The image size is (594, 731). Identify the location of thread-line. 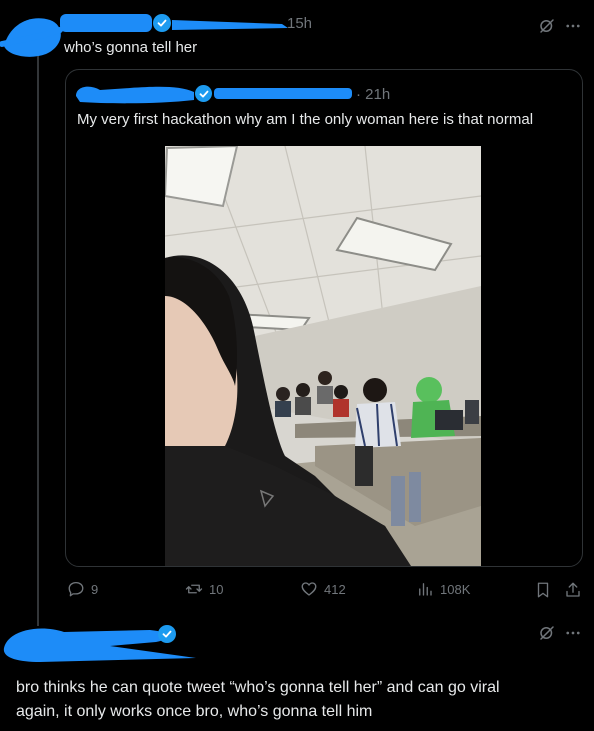
(38, 341).